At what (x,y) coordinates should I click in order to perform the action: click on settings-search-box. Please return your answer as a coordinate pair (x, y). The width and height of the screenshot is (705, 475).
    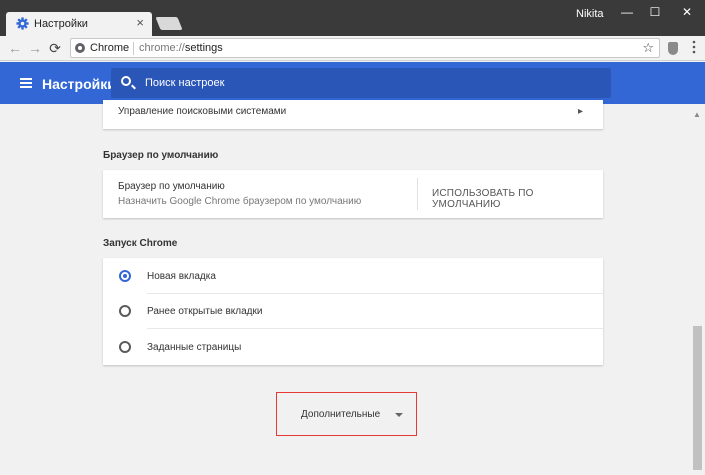
    Looking at the image, I should click on (361, 83).